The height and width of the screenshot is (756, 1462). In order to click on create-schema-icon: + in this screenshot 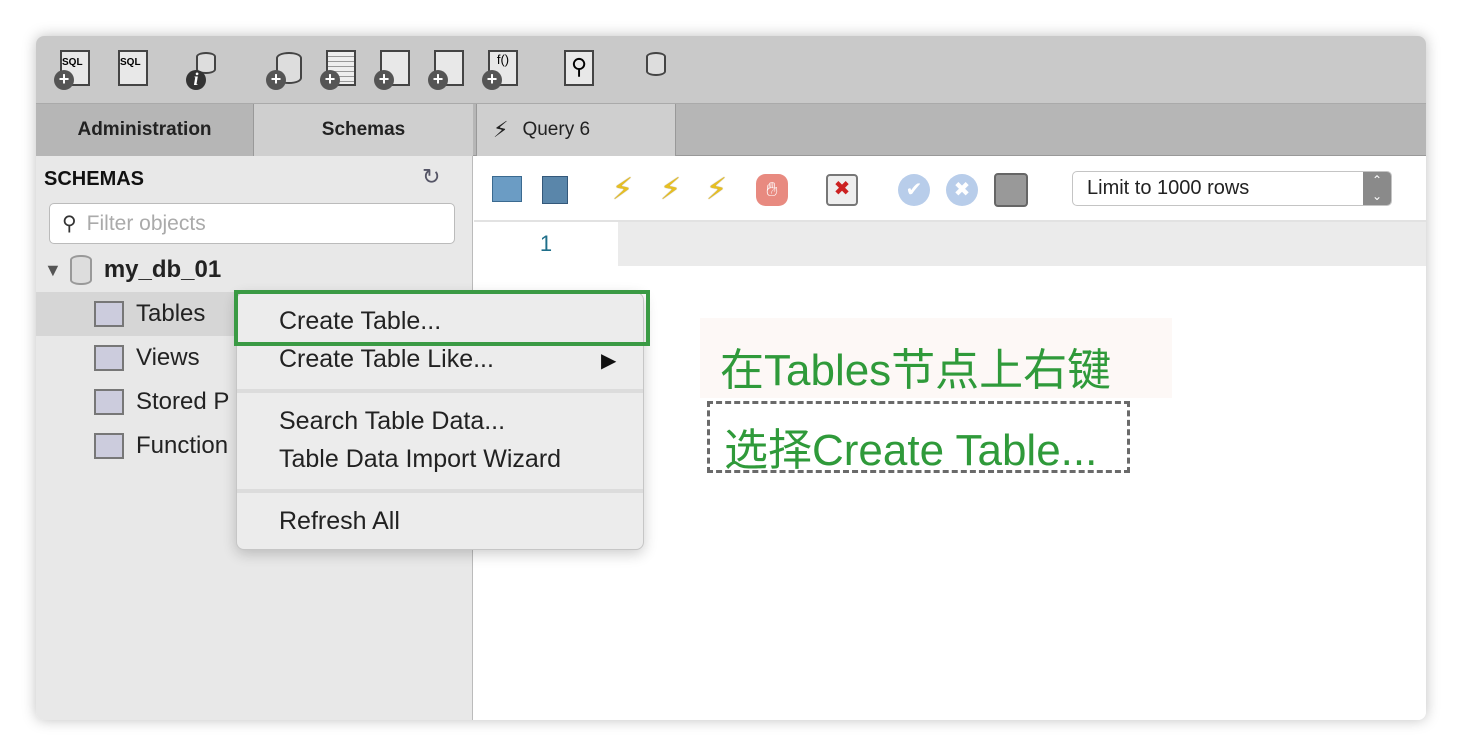, I will do `click(286, 69)`.